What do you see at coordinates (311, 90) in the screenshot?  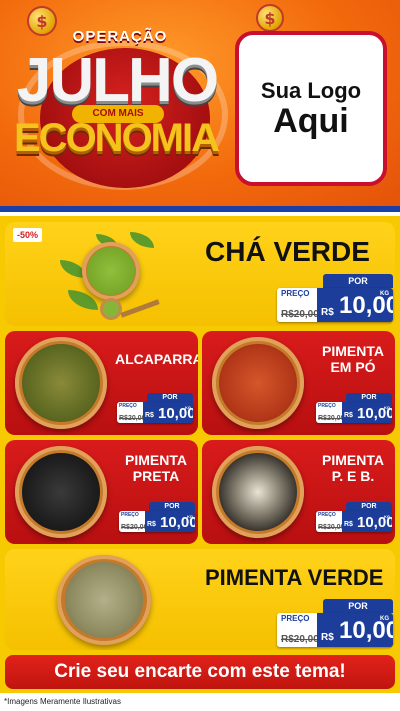 I see `logo-text-line1: Sua Logo` at bounding box center [311, 90].